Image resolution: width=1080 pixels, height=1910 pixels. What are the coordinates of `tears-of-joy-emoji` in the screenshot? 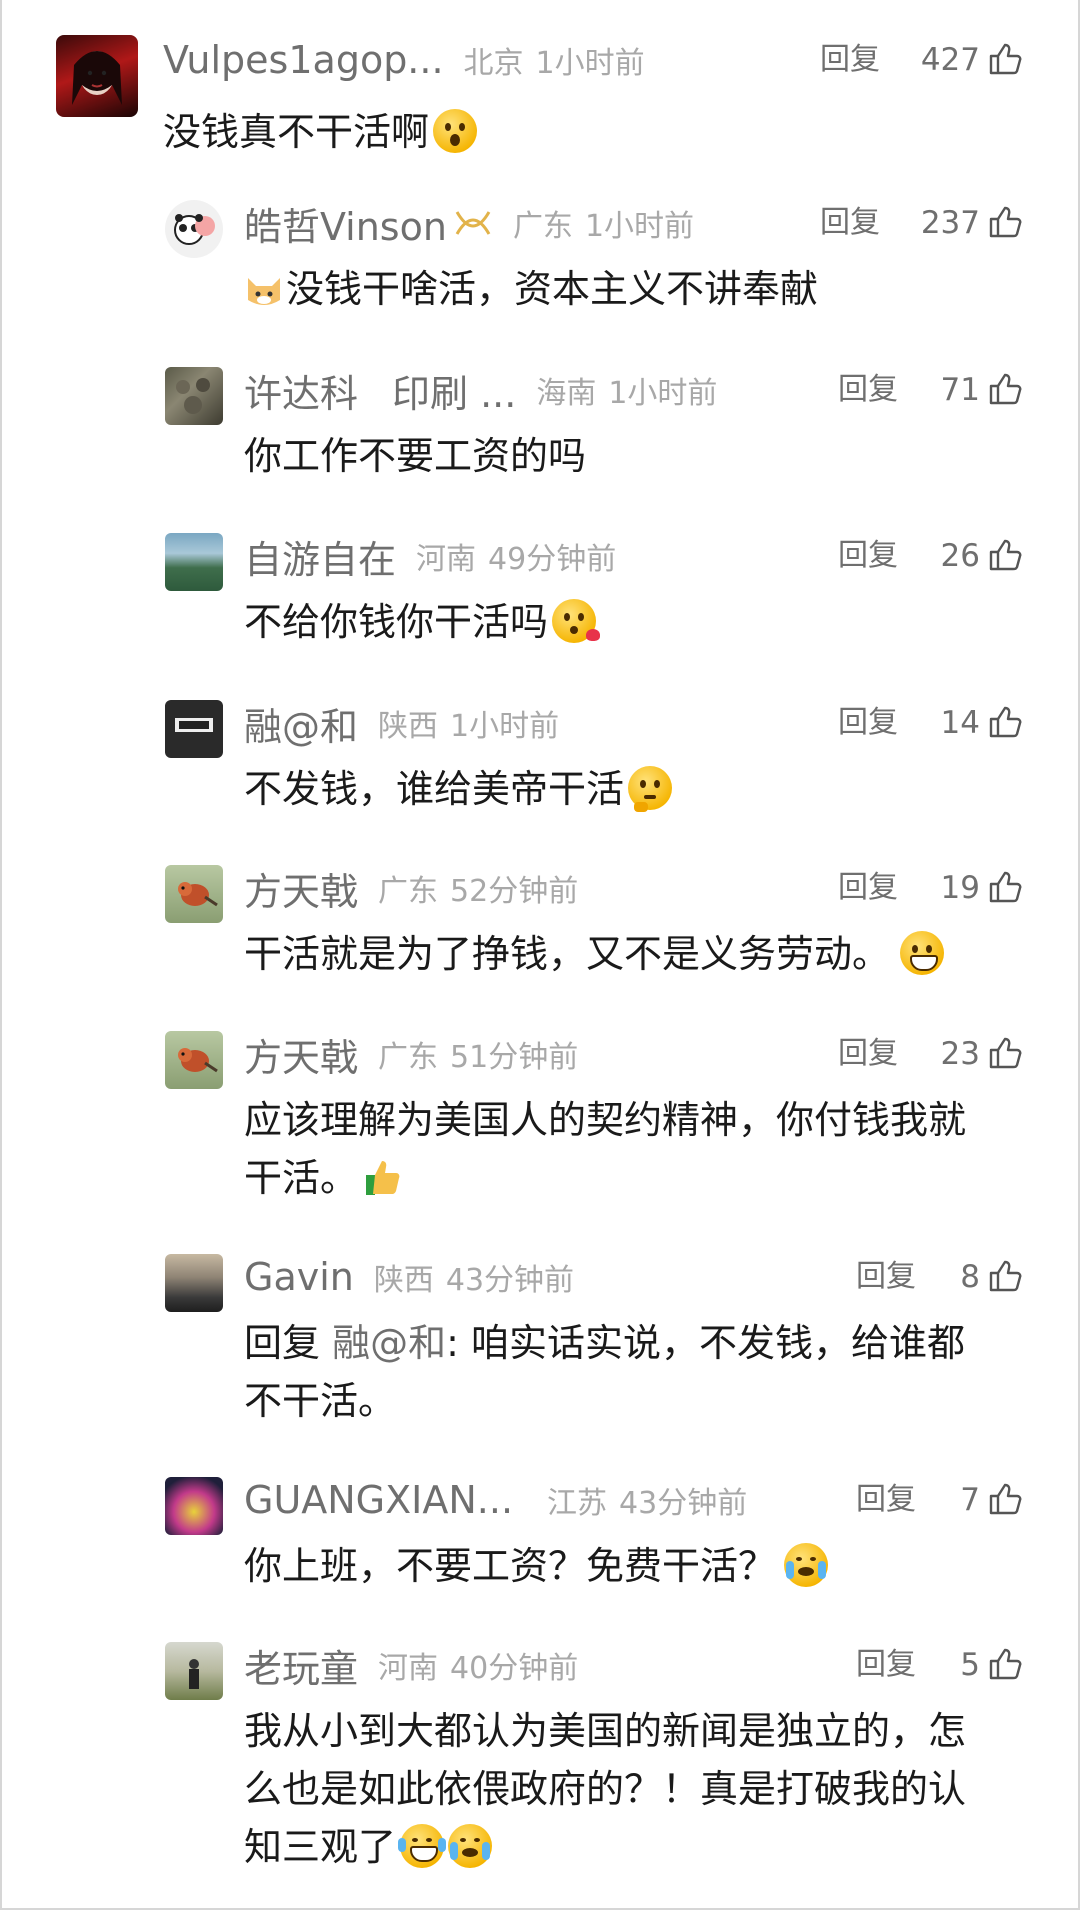 It's located at (422, 1846).